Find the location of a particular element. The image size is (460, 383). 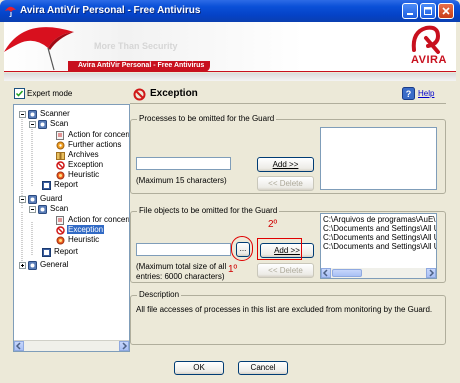

maximize-button is located at coordinates (428, 11).